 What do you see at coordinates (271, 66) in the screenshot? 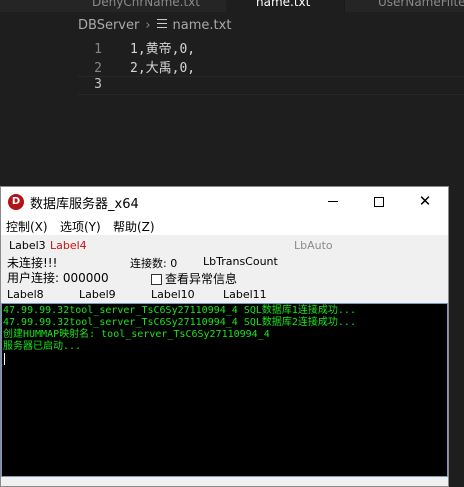
I see `code-line: 2 2,大禹,0,` at bounding box center [271, 66].